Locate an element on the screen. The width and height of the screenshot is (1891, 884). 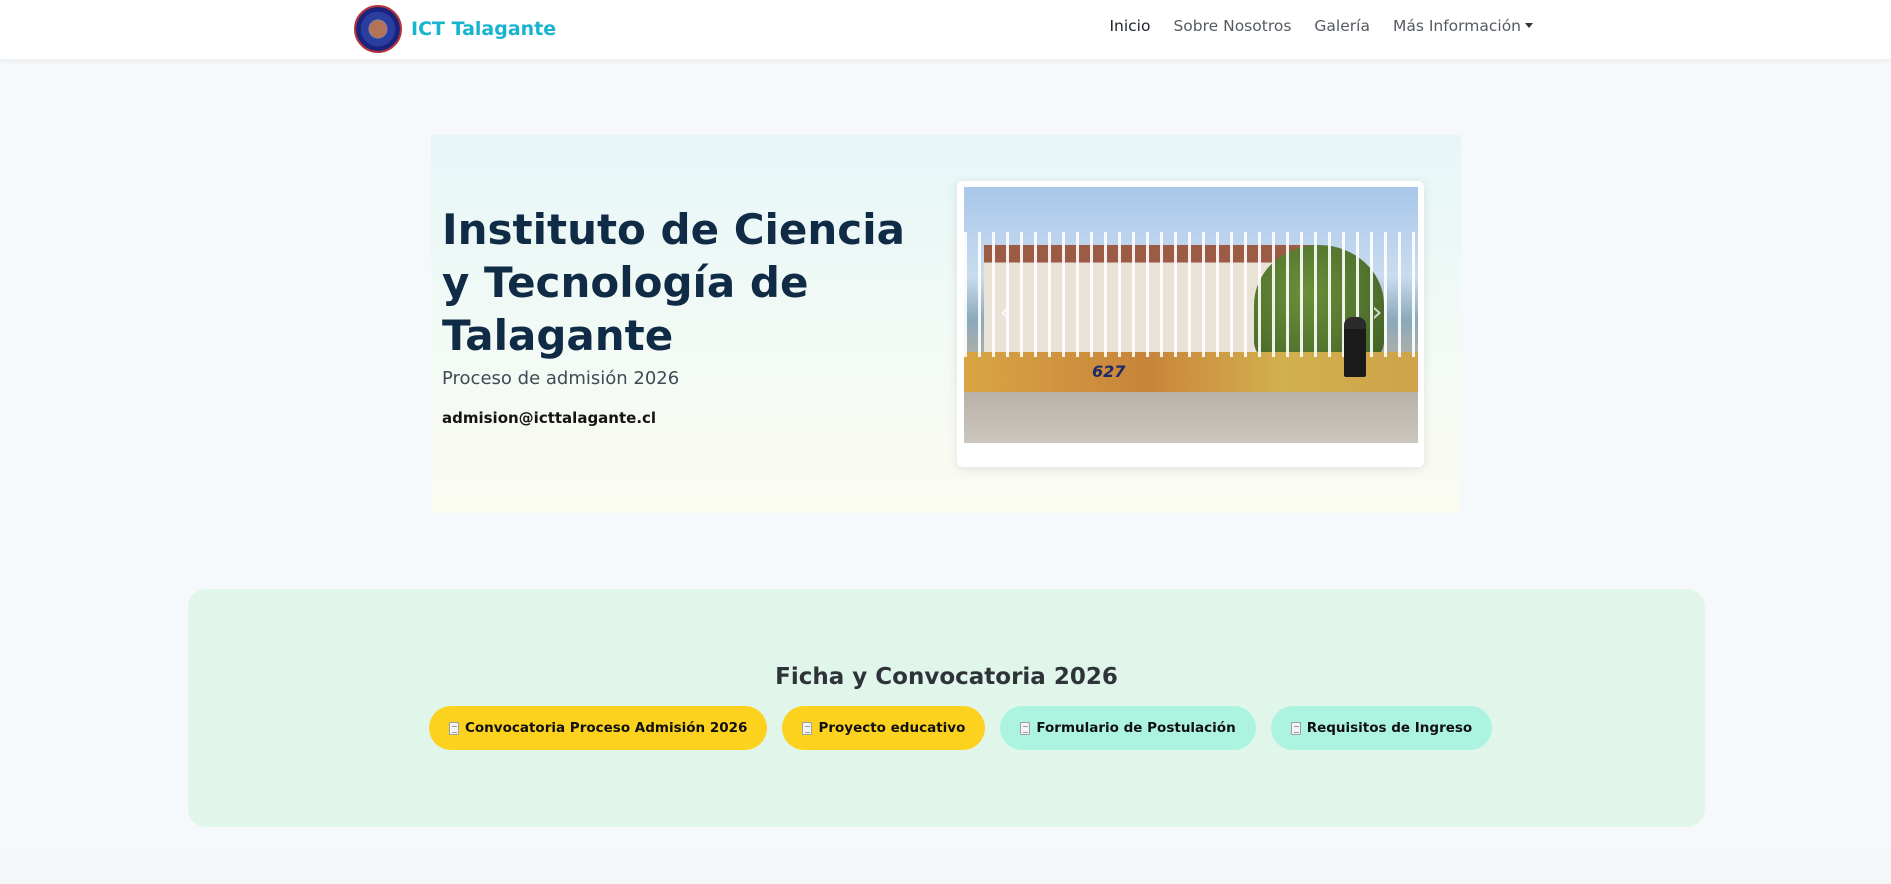
nav-dropdown-mas-informacion: Más Información is located at coordinates (1463, 26).